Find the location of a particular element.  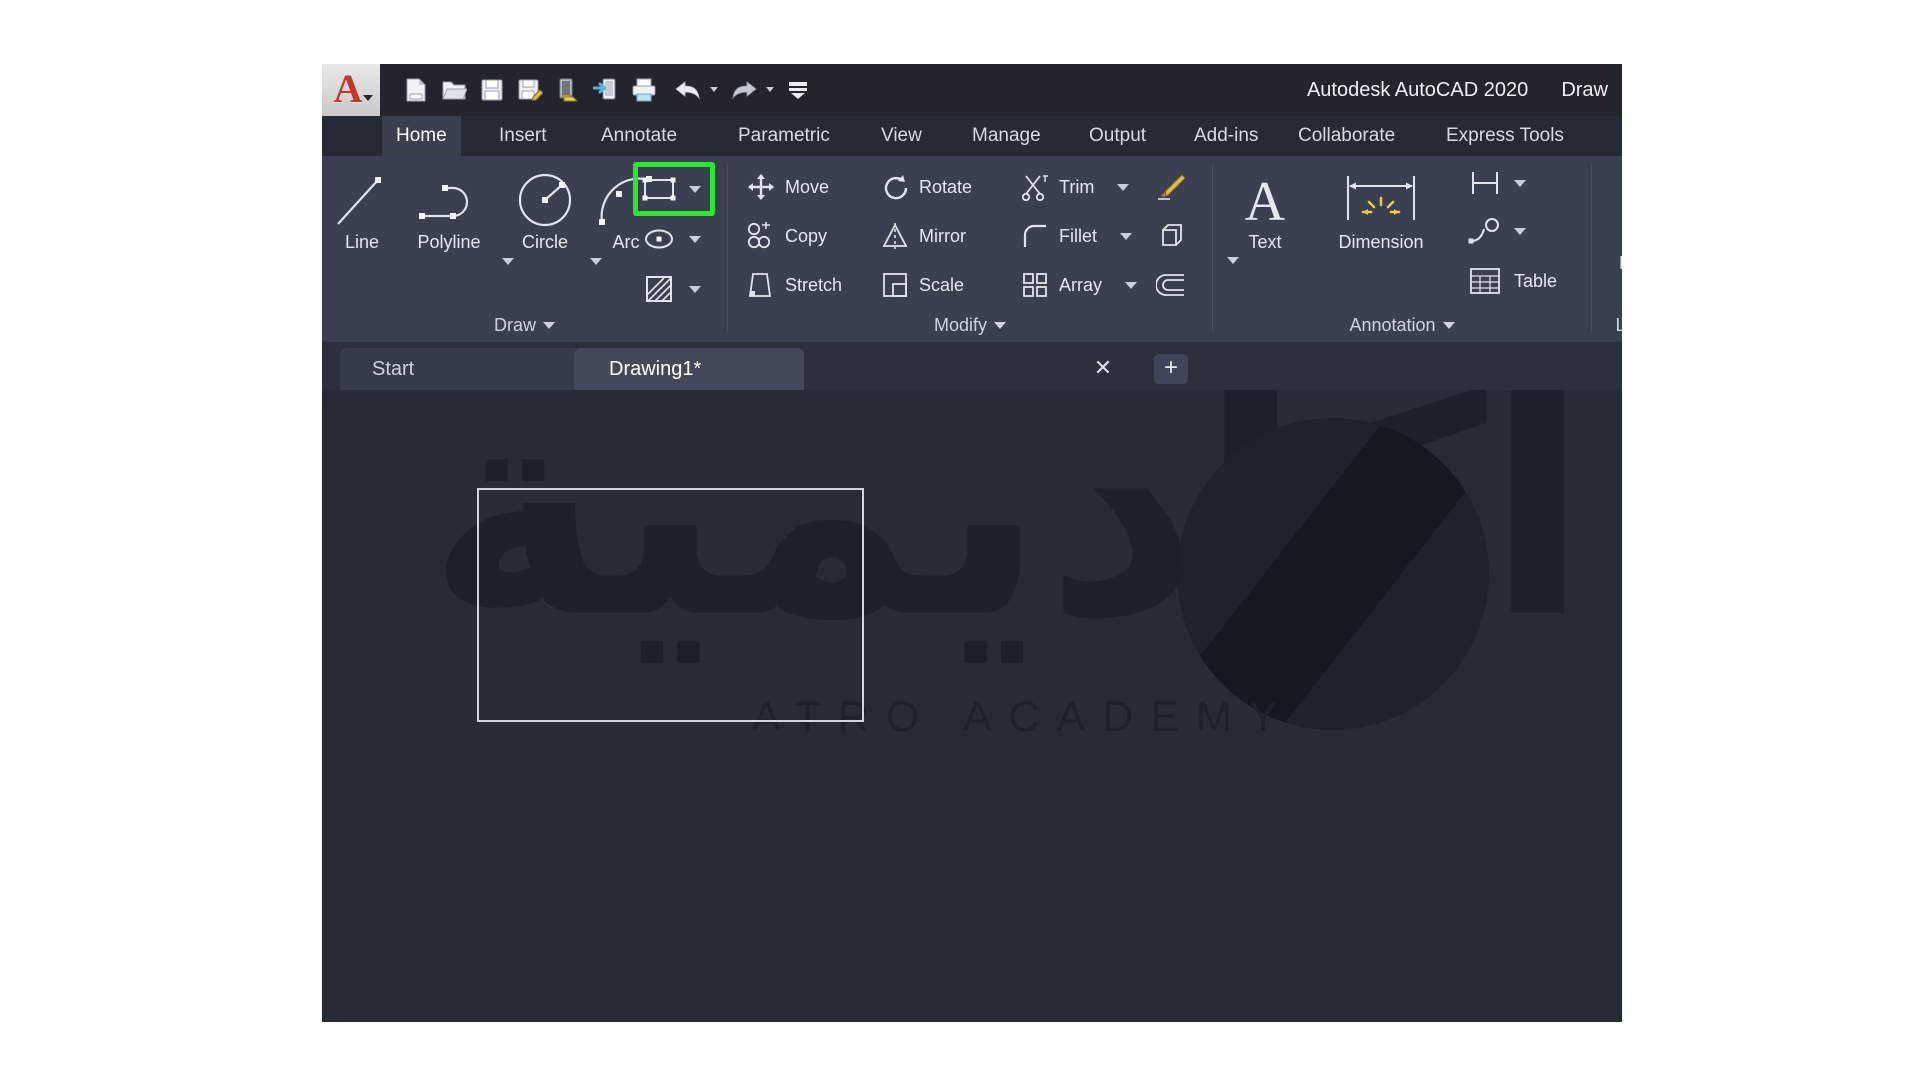

tab-parametric: Parametric is located at coordinates (784, 136).